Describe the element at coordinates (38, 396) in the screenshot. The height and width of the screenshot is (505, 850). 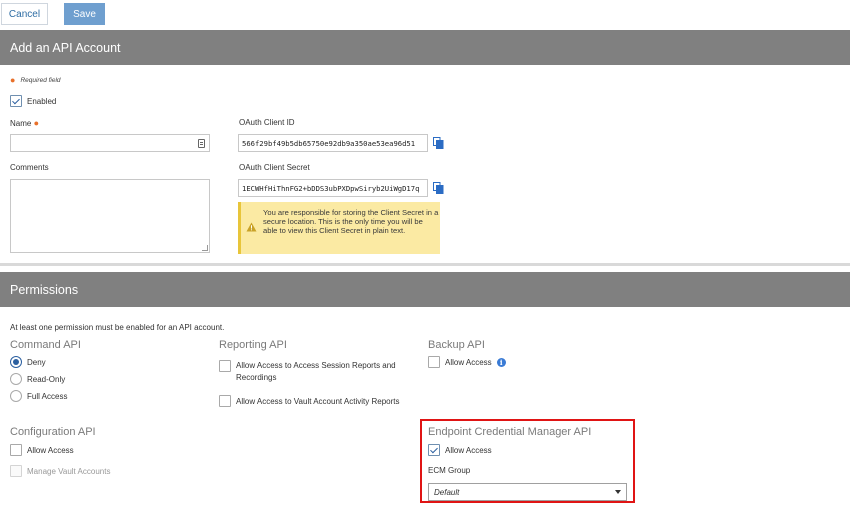
I see `command-option-full: Full Access` at that location.